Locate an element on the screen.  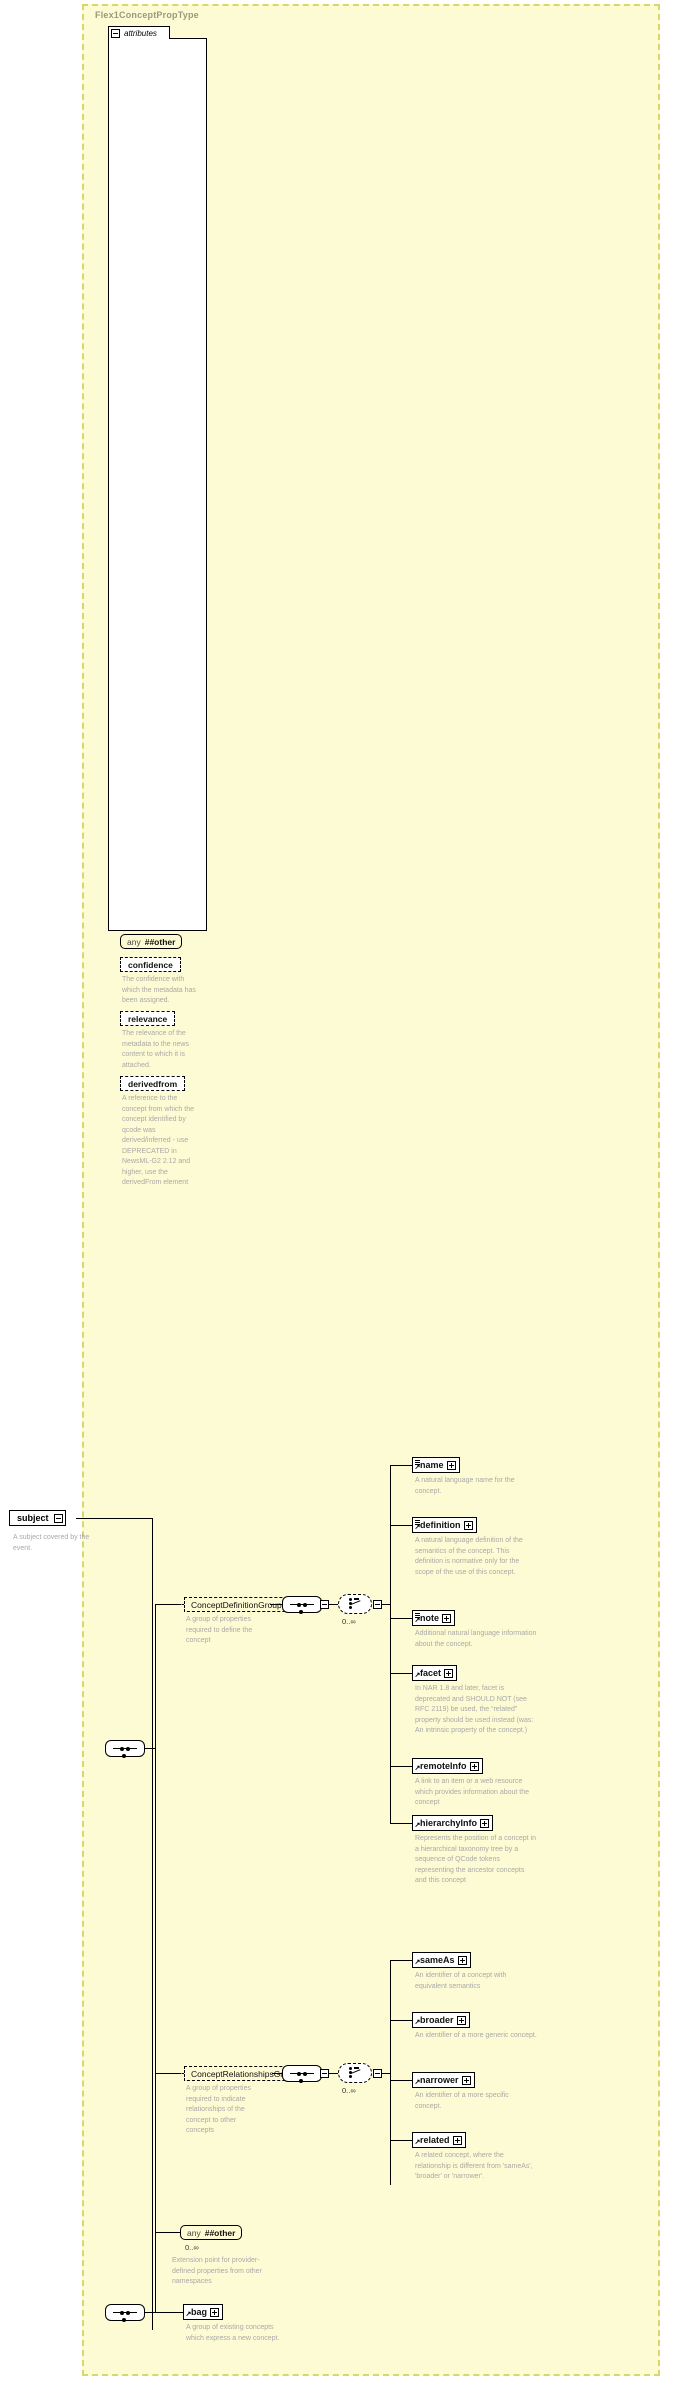
element-label: related is located at coordinates (435, 2140).